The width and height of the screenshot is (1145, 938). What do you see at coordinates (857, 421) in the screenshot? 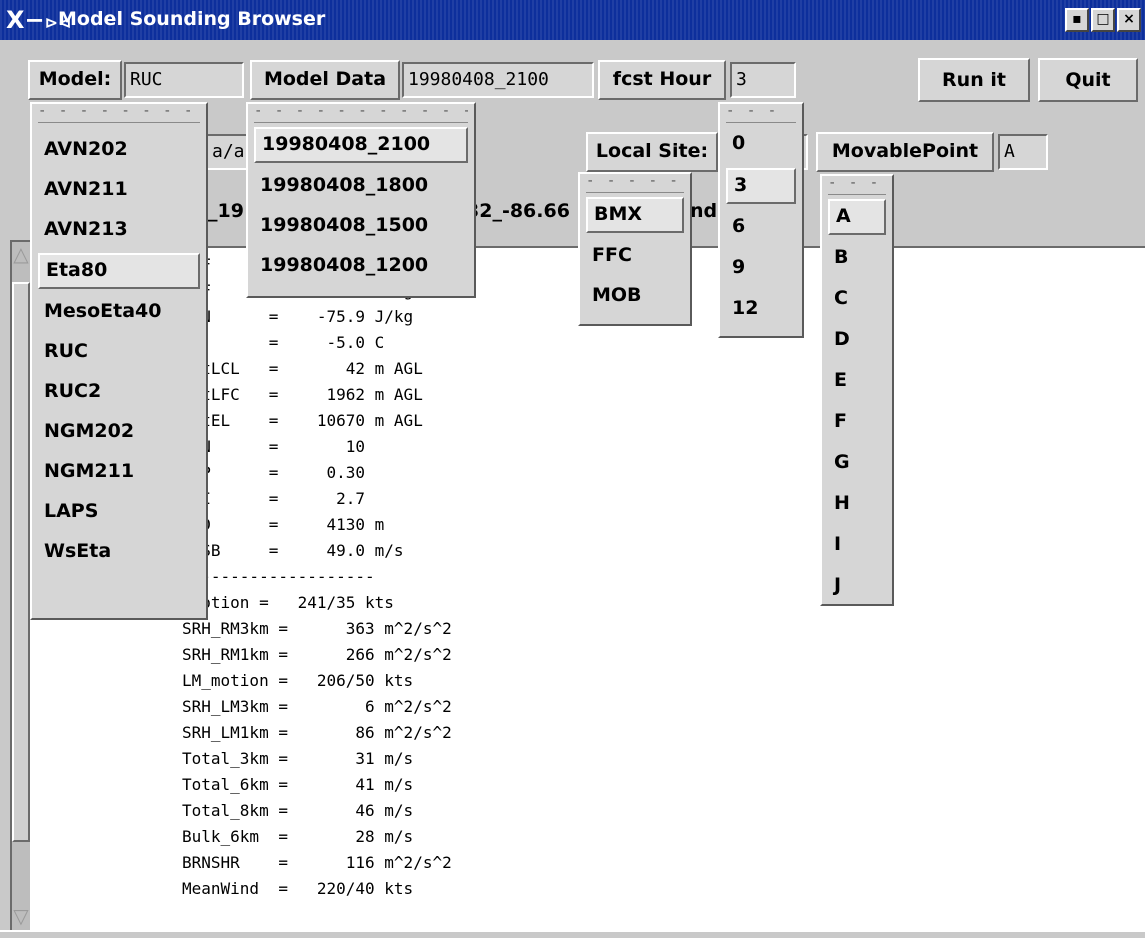
I see `movable-point-menu-item: F` at bounding box center [857, 421].